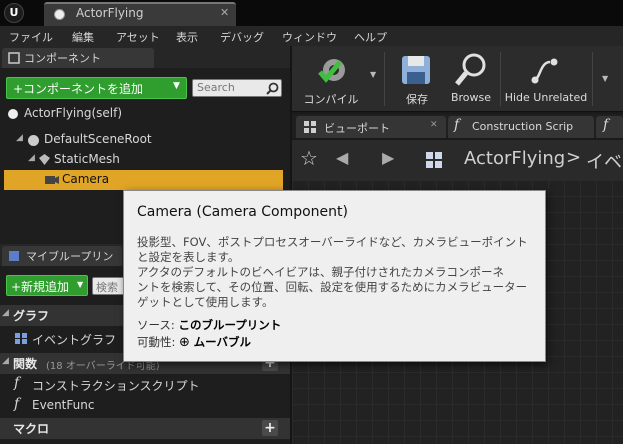 Image resolution: width=623 pixels, height=444 pixels. Describe the element at coordinates (145, 160) in the screenshot. I see `tree-item-static-mesh: ◢ StaticMesh` at that location.